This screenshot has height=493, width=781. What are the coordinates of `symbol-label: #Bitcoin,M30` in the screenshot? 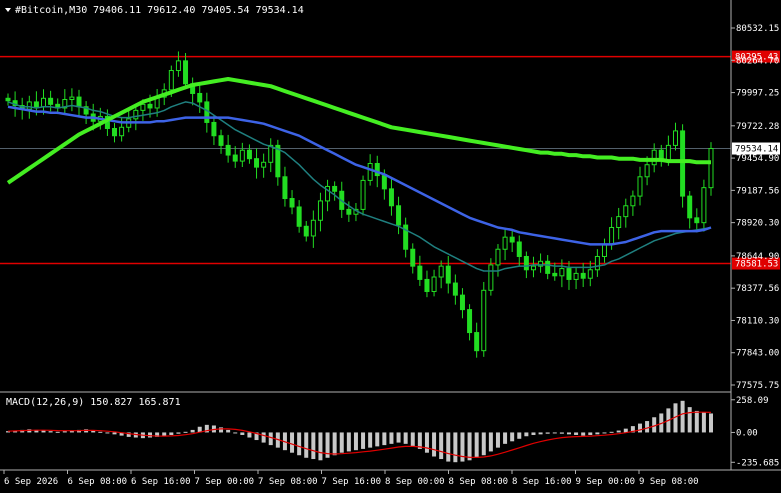 It's located at (51, 10).